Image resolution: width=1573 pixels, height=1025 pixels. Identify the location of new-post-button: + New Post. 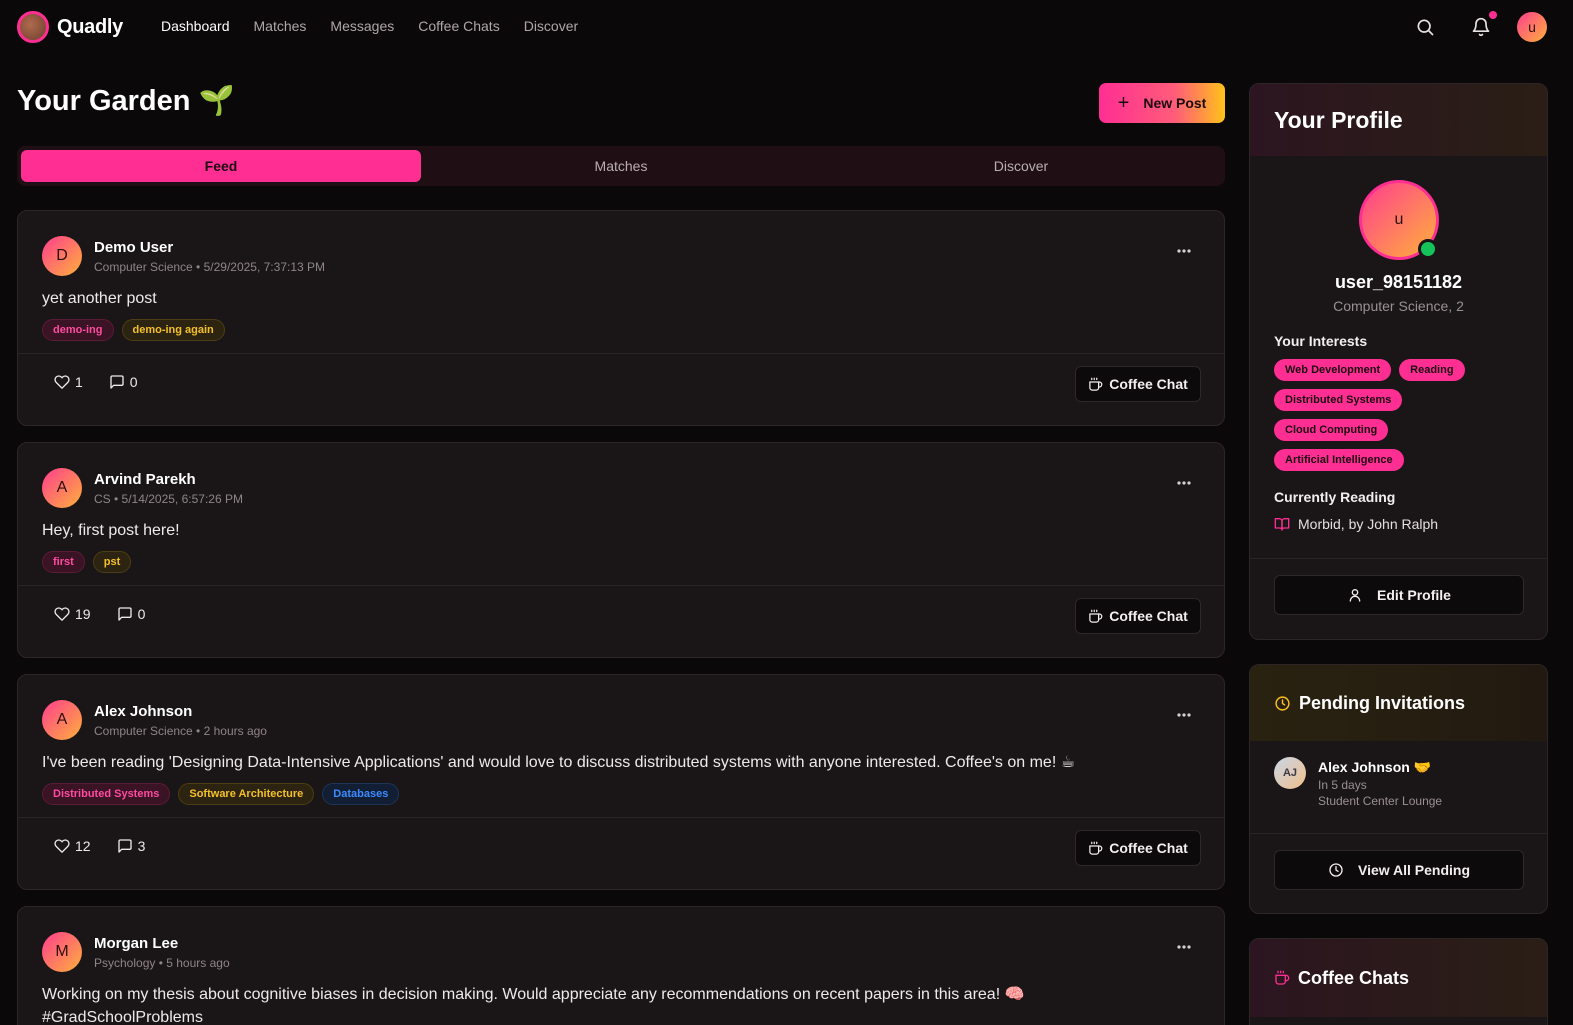
(1162, 103).